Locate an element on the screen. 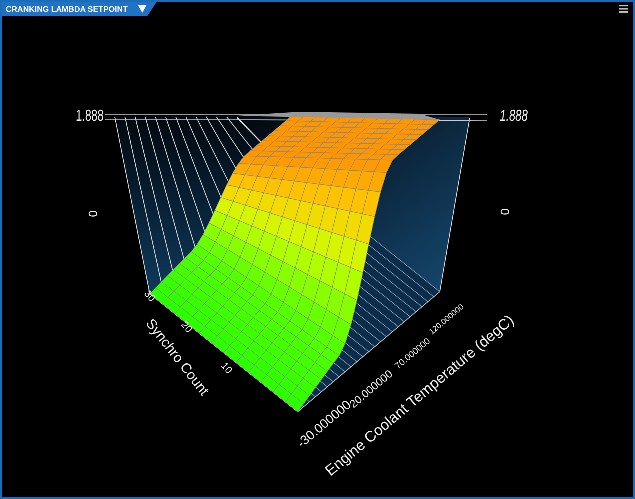 The height and width of the screenshot is (499, 635). panel-title: CRANKING LAMBDA SETPOINT is located at coordinates (67, 9).